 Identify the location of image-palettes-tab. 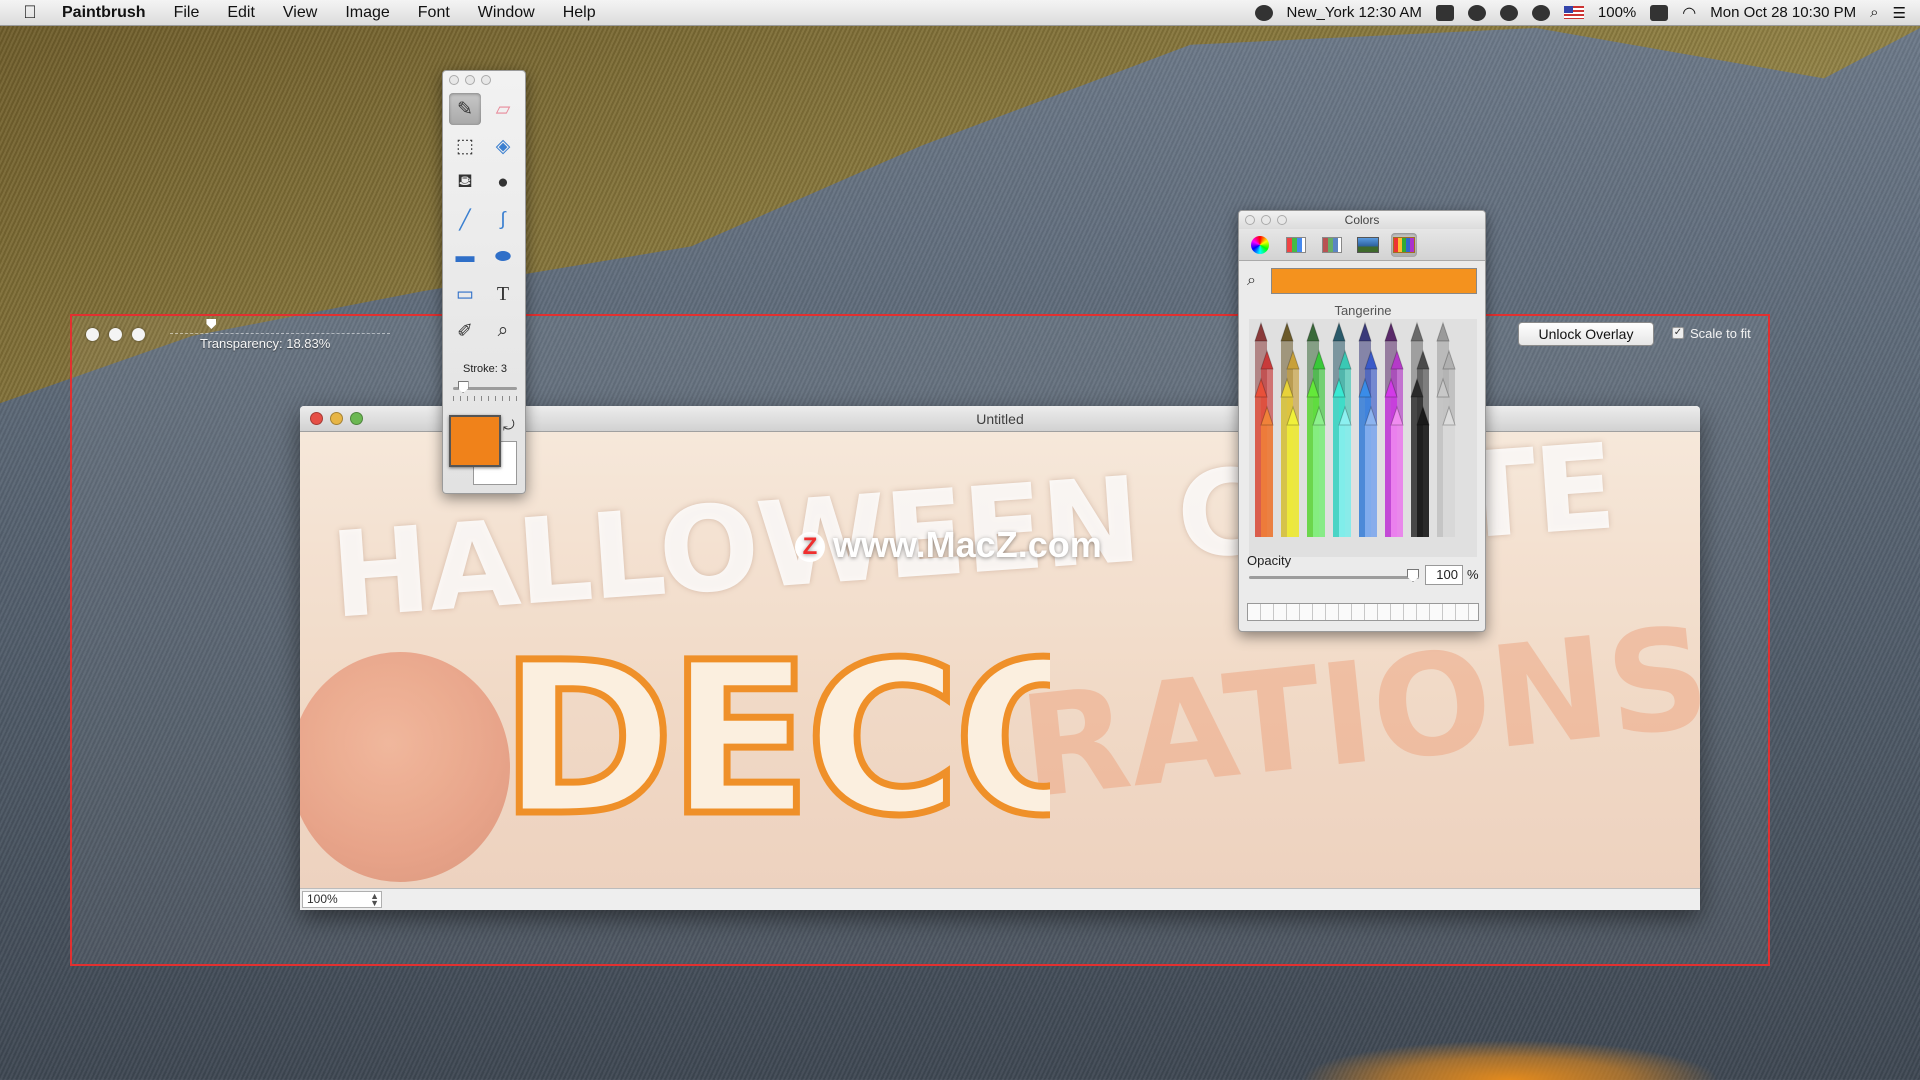
(1368, 245).